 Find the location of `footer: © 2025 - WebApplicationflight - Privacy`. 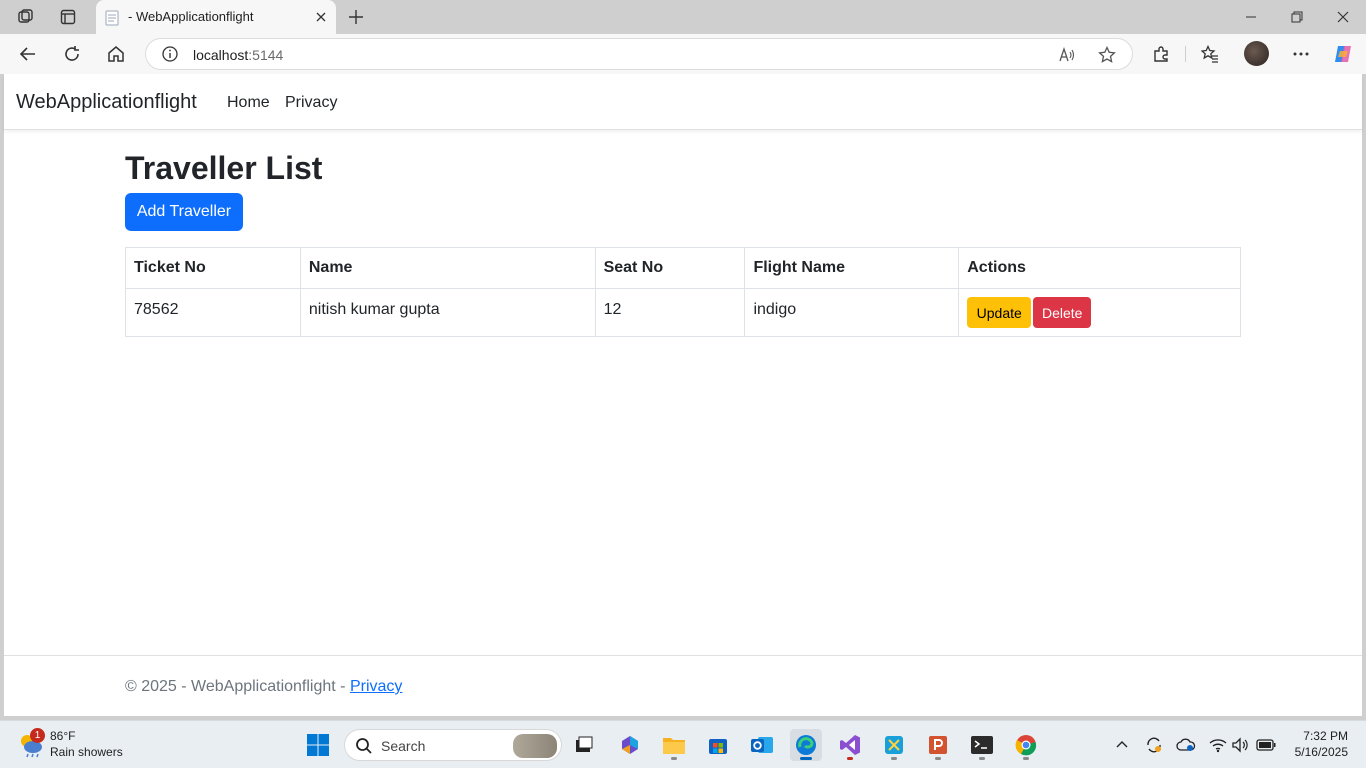

footer: © 2025 - WebApplicationflight - Privacy is located at coordinates (683, 685).